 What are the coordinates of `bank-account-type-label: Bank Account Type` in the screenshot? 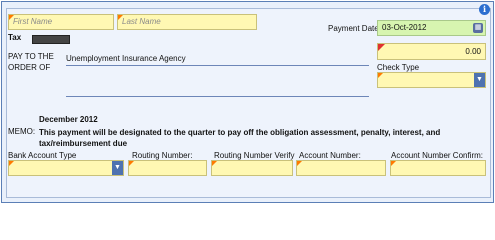 It's located at (42, 155).